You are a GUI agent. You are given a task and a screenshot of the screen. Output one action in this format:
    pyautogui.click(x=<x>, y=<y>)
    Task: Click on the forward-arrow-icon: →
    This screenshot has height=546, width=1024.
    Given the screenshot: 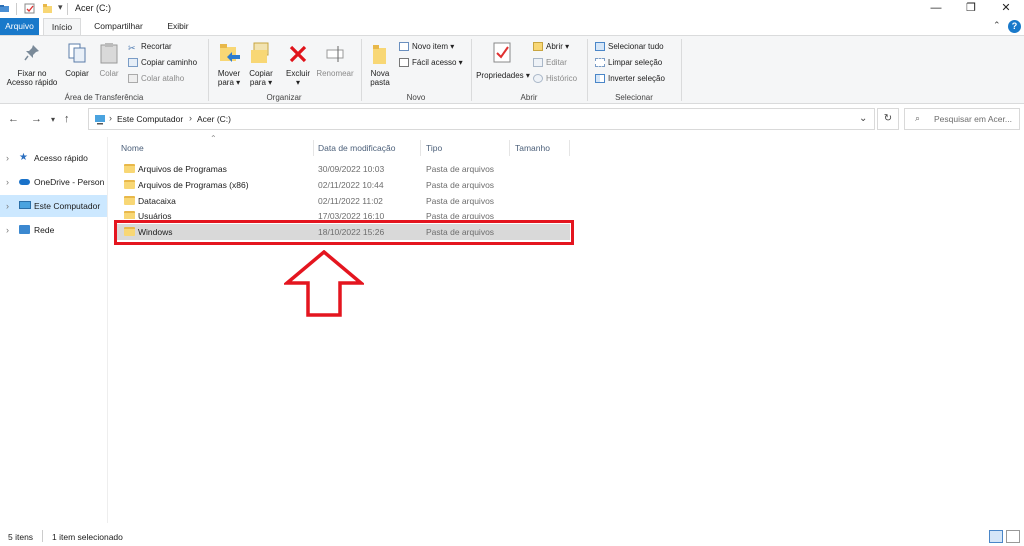 What is the action you would take?
    pyautogui.click(x=36, y=119)
    